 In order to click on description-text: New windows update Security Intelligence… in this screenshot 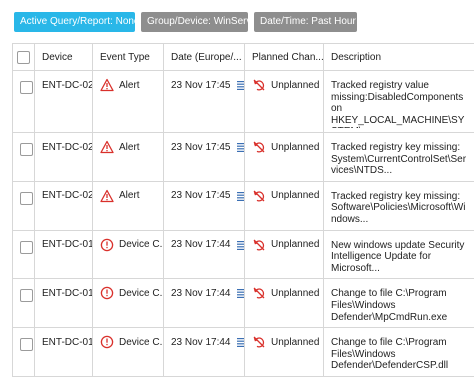, I will do `click(399, 256)`.